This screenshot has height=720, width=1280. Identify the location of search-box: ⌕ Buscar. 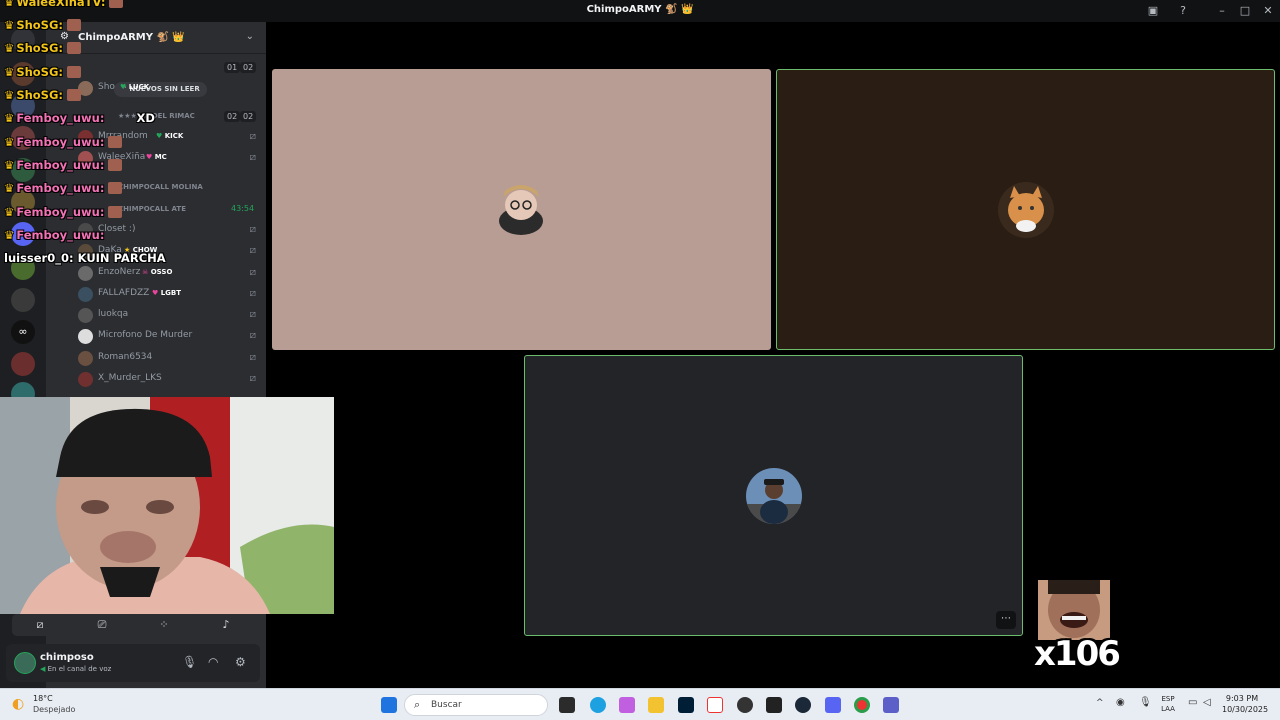
(476, 705).